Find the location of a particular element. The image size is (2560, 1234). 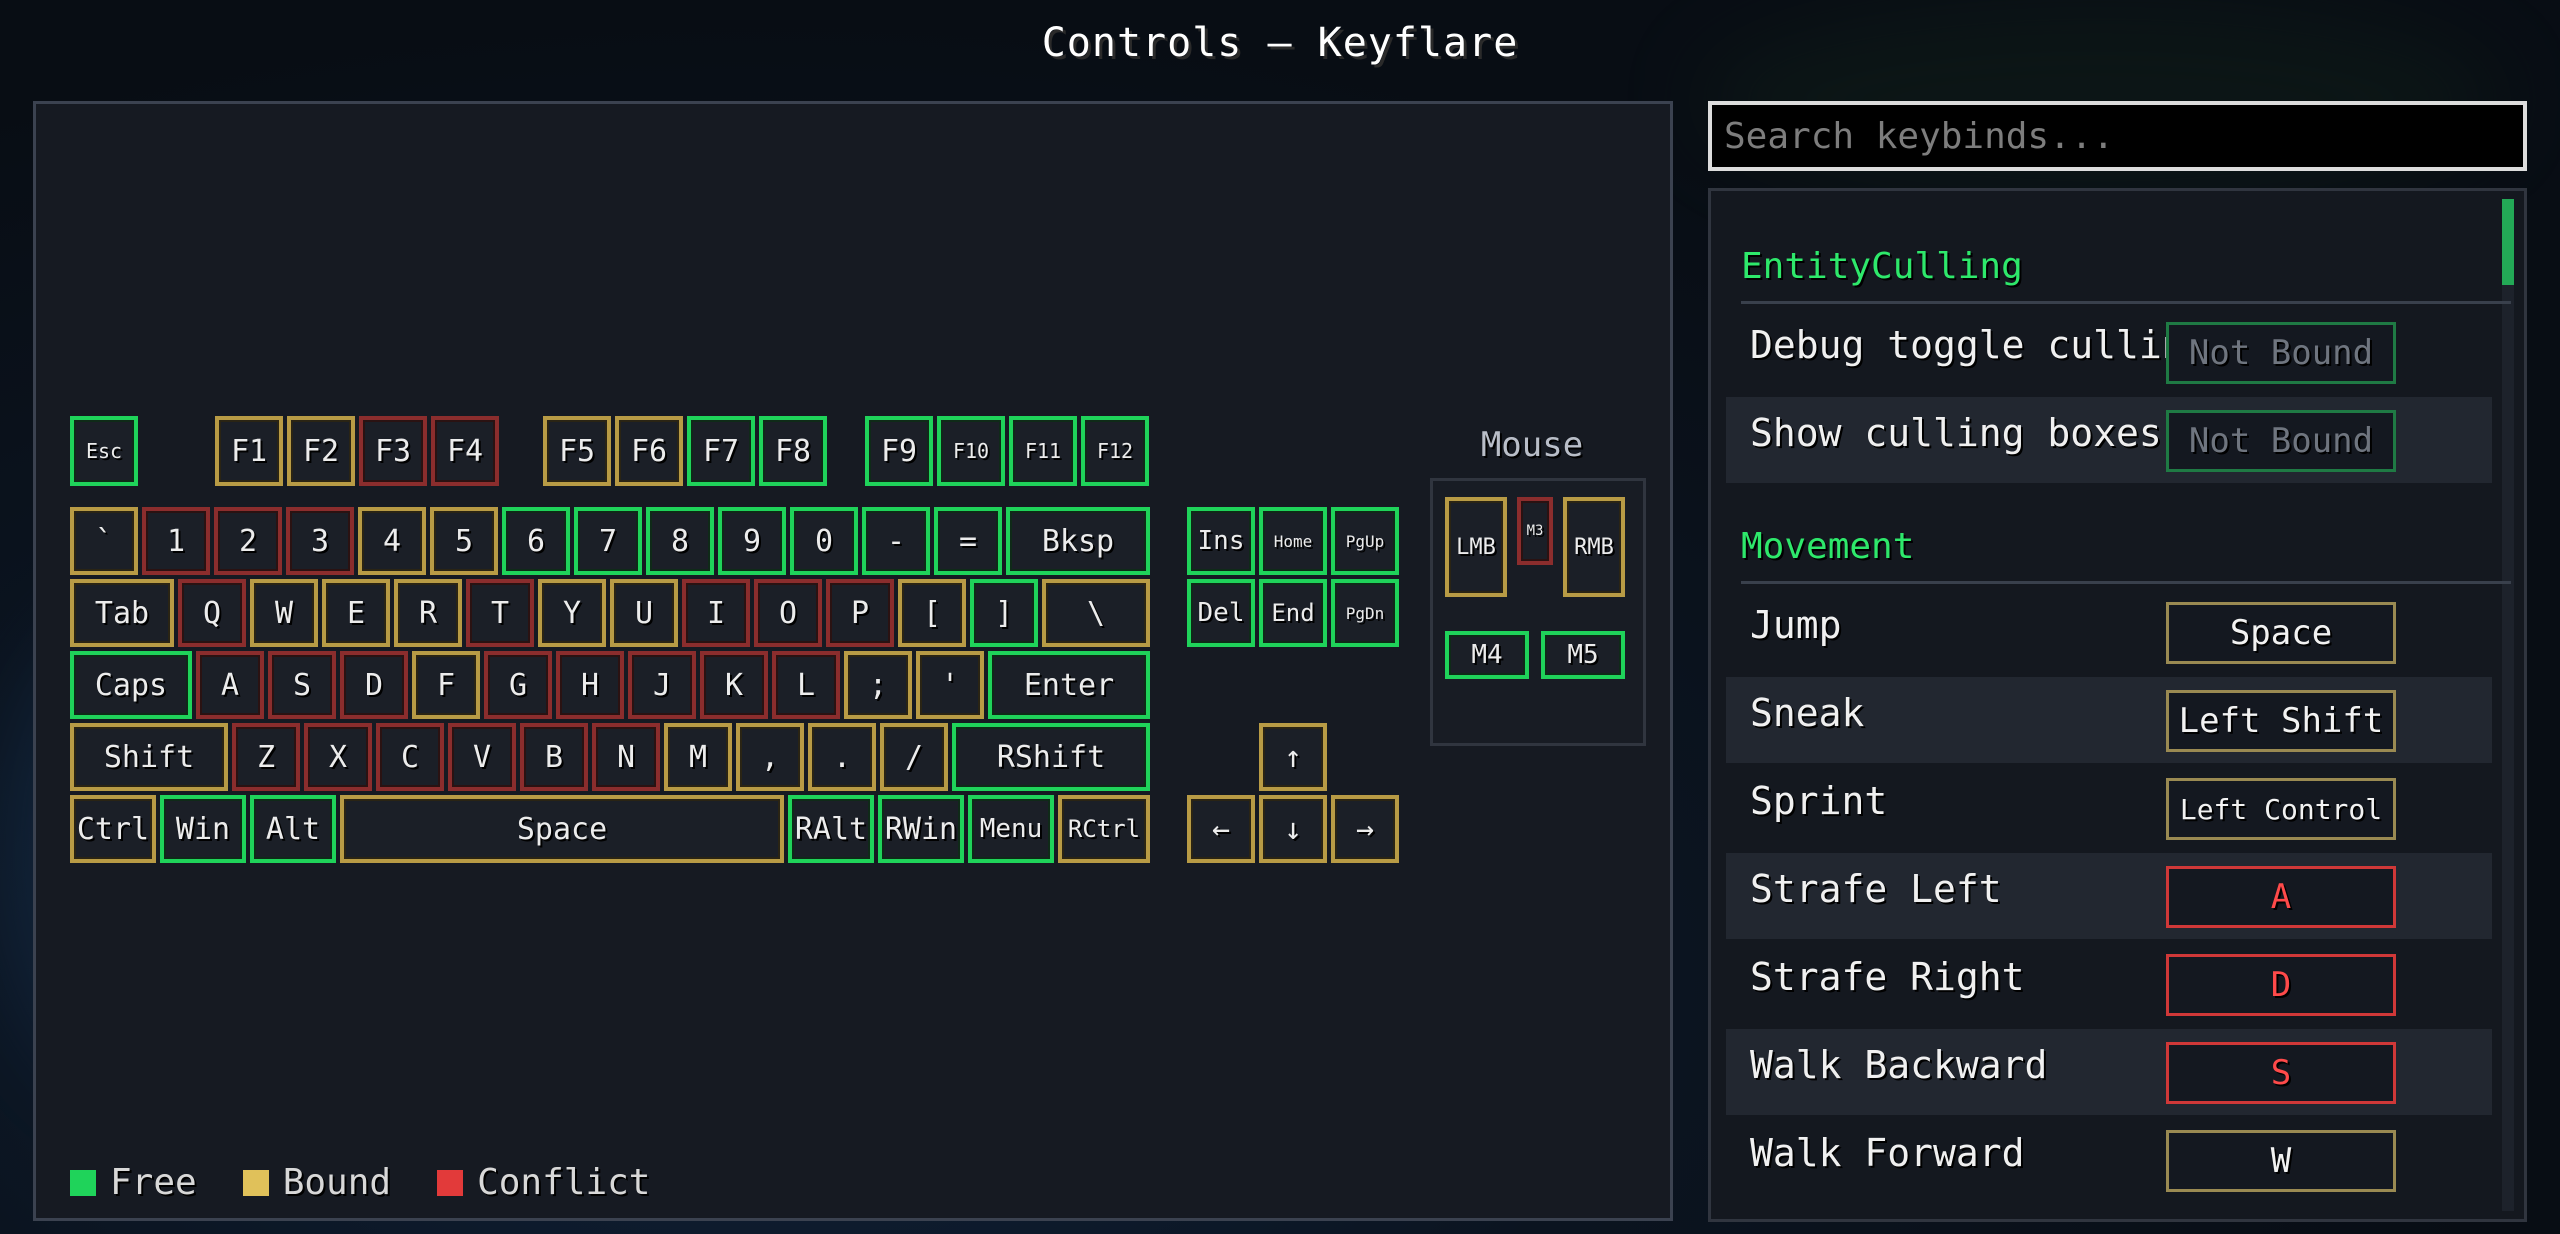

keybind-button: S is located at coordinates (2281, 1073).